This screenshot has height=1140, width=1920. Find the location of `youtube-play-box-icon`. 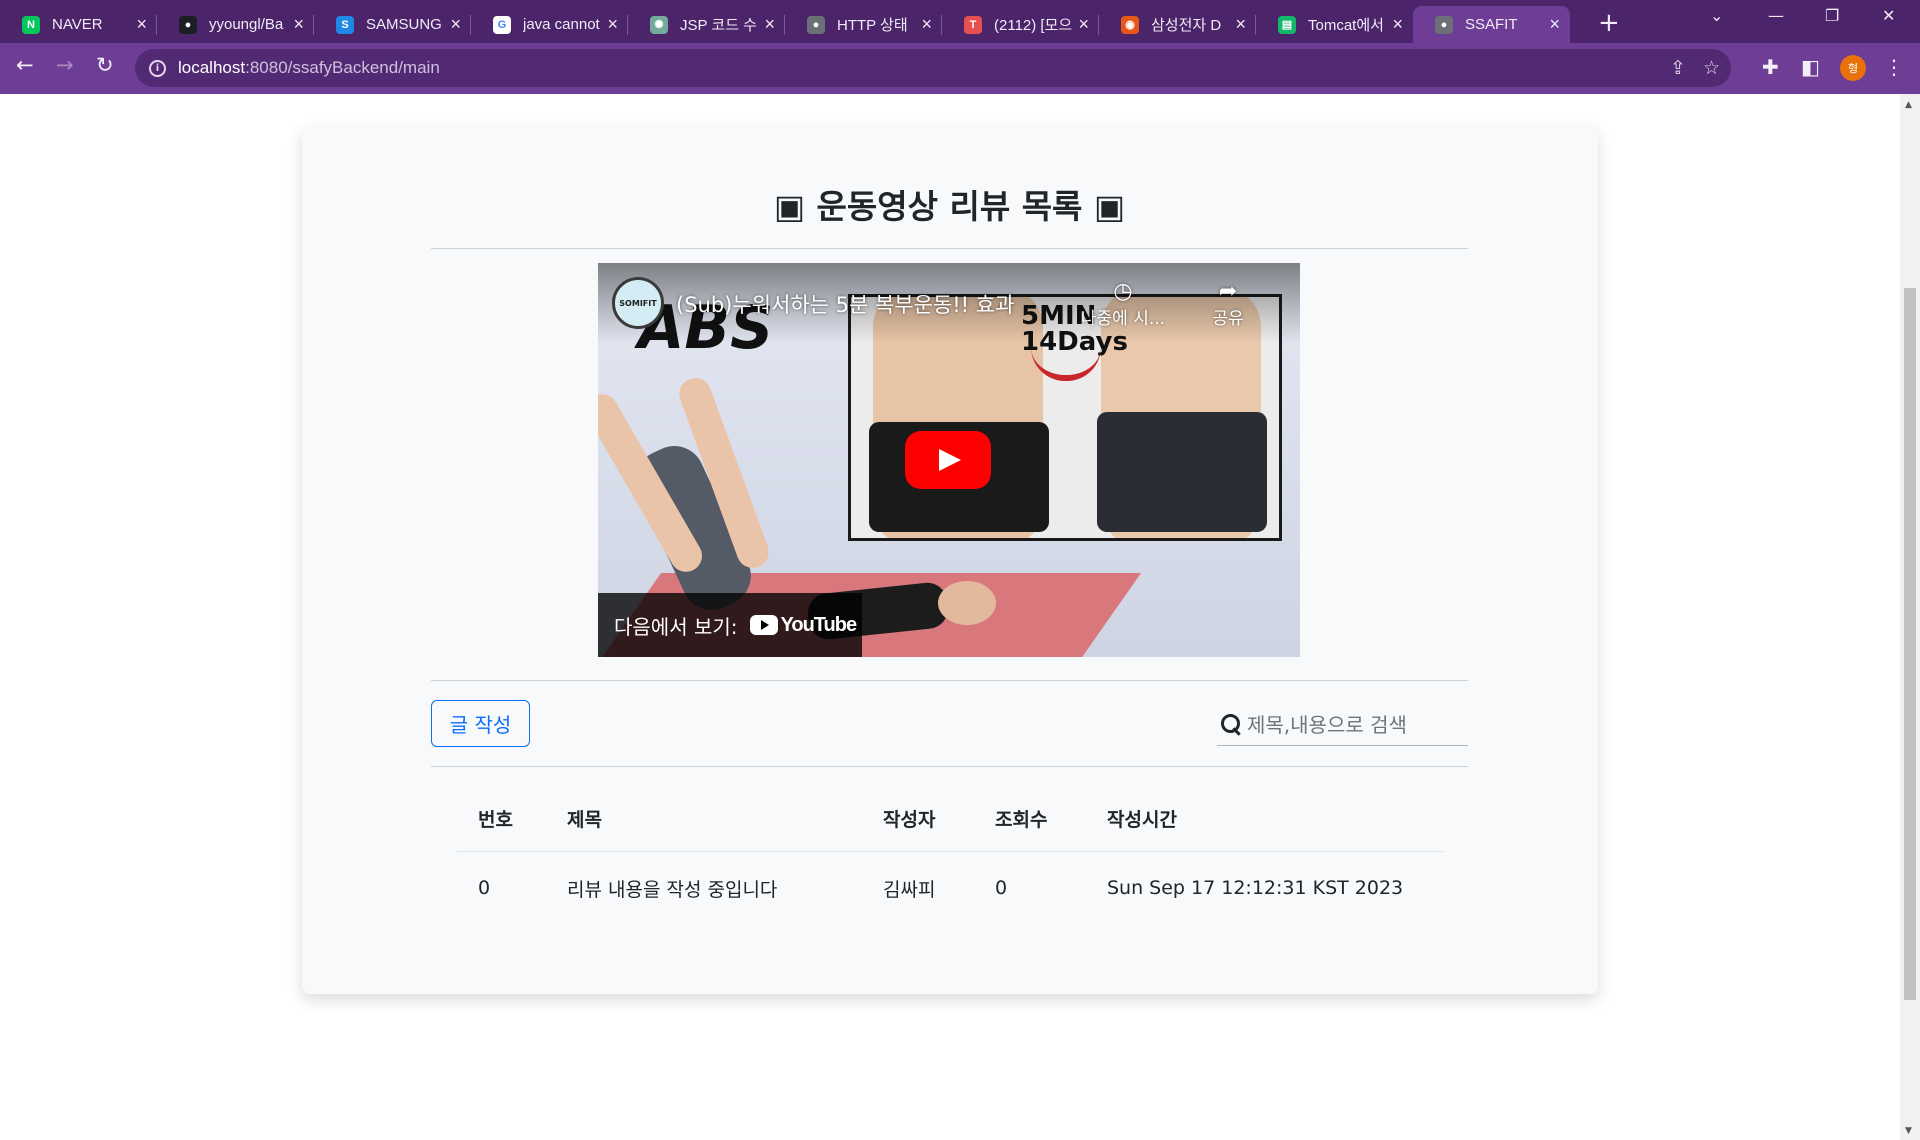

youtube-play-box-icon is located at coordinates (763, 625).